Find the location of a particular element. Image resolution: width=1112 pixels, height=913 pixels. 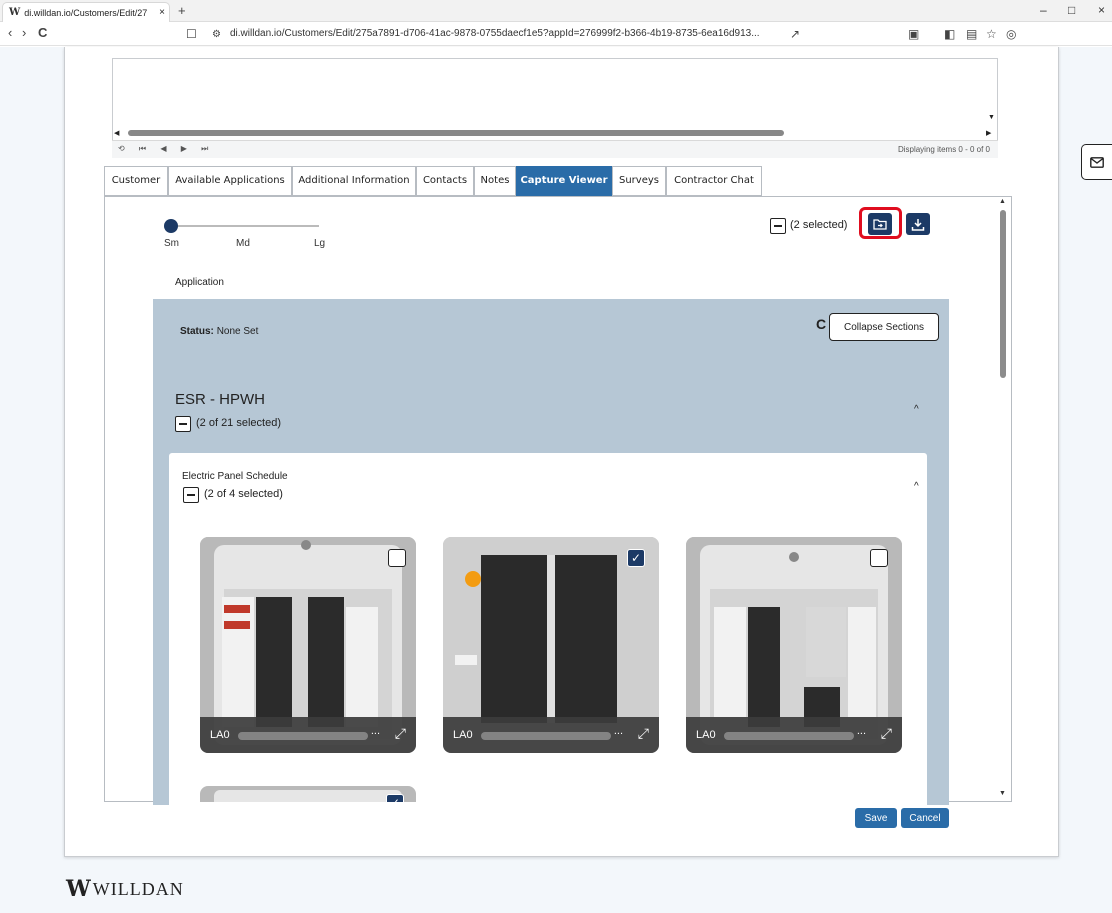

photo-card: ✓ is located at coordinates (308, 794).